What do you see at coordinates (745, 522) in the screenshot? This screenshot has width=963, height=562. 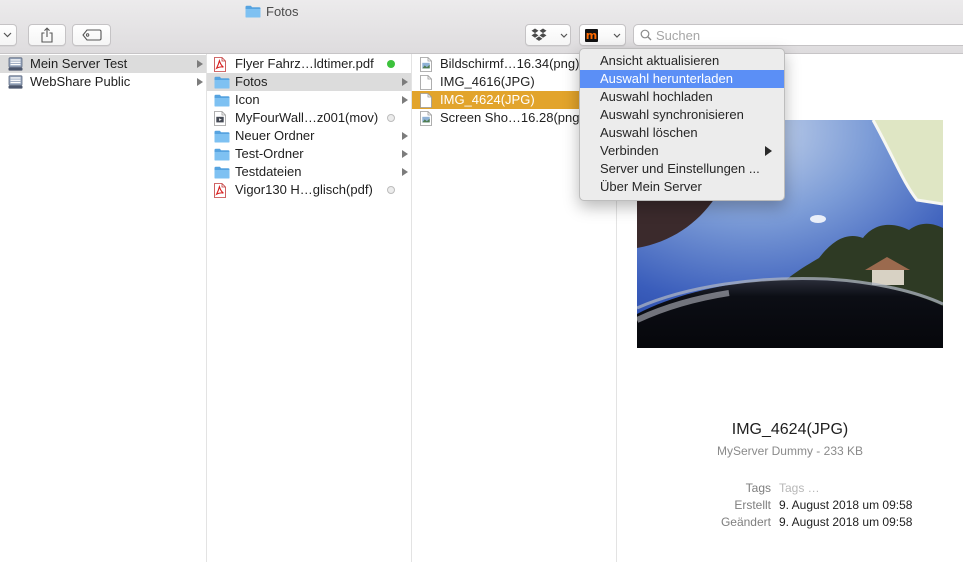 I see `modified-label: Geändert` at bounding box center [745, 522].